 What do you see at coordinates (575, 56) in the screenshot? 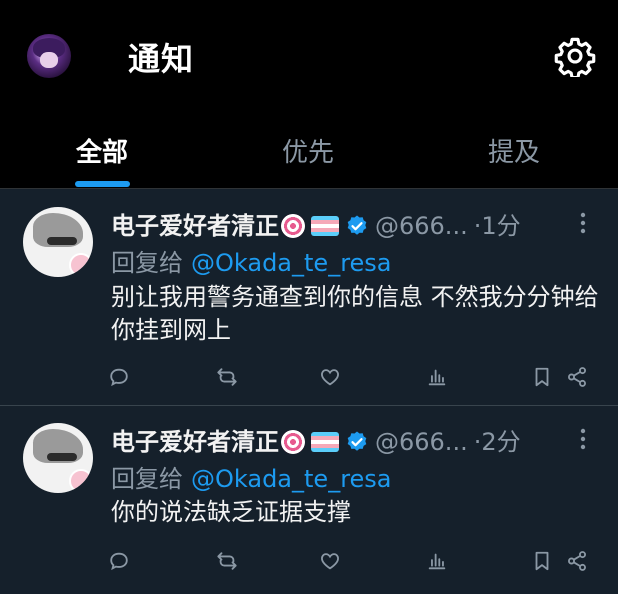
I see `gear-icon` at bounding box center [575, 56].